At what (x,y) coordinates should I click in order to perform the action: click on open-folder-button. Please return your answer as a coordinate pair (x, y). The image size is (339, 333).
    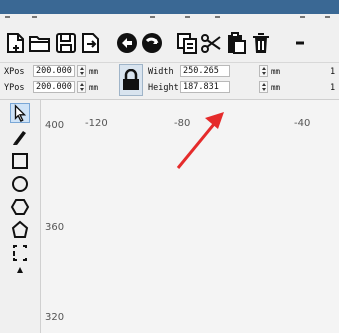
    Looking at the image, I should click on (40, 43).